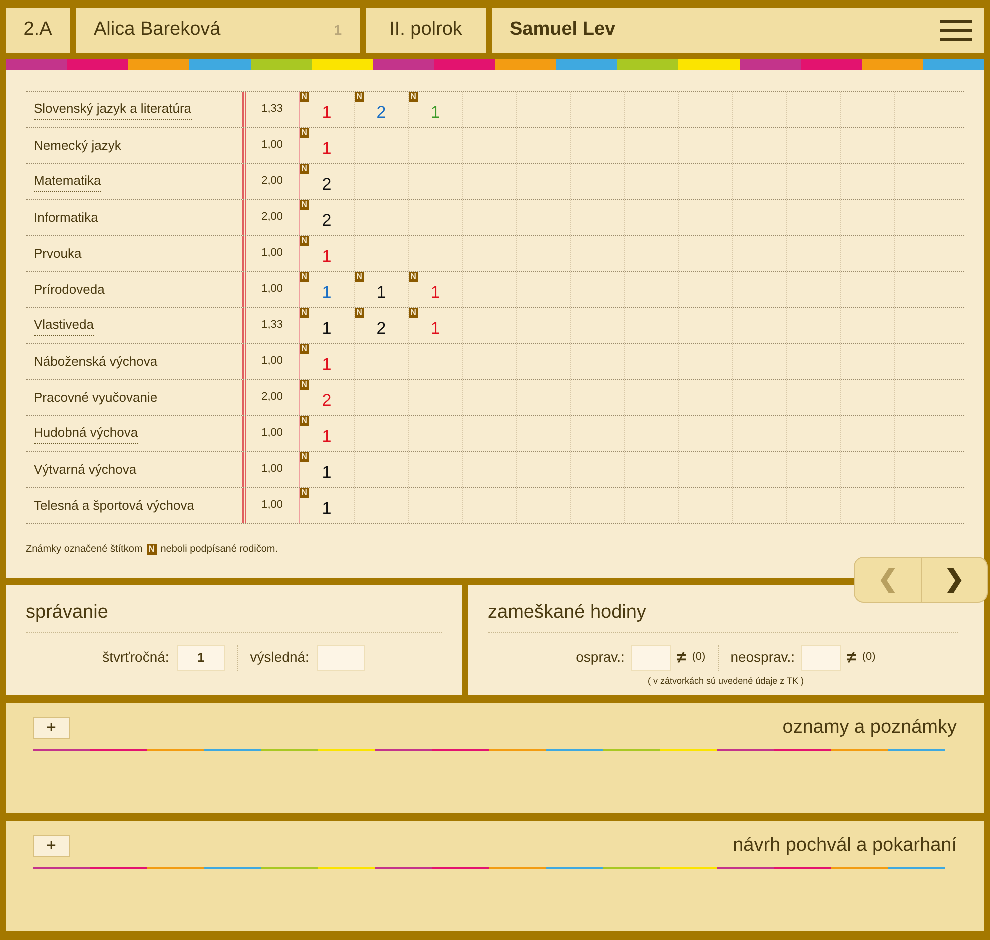 The height and width of the screenshot is (940, 990). I want to click on field-label: neosprav.:, so click(763, 657).